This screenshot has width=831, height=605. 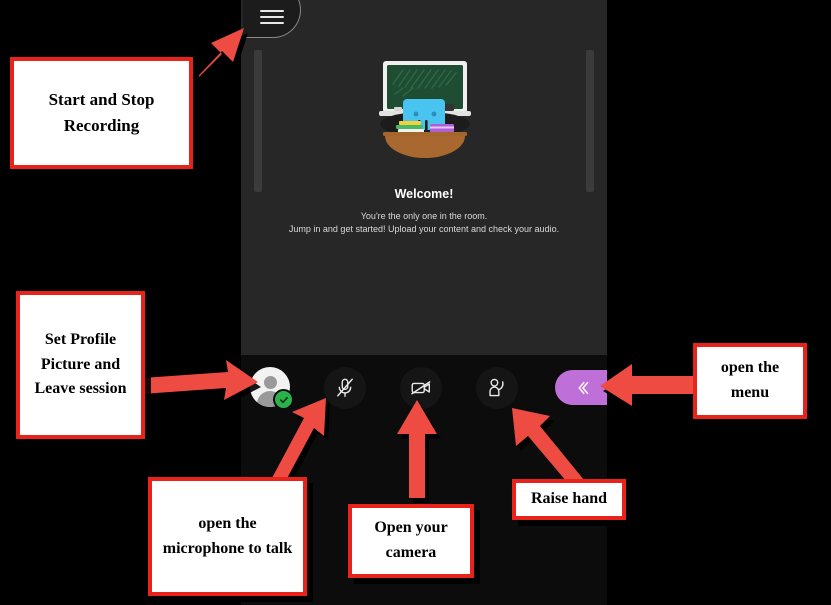 I want to click on arrow-to-menu, so click(x=652, y=387).